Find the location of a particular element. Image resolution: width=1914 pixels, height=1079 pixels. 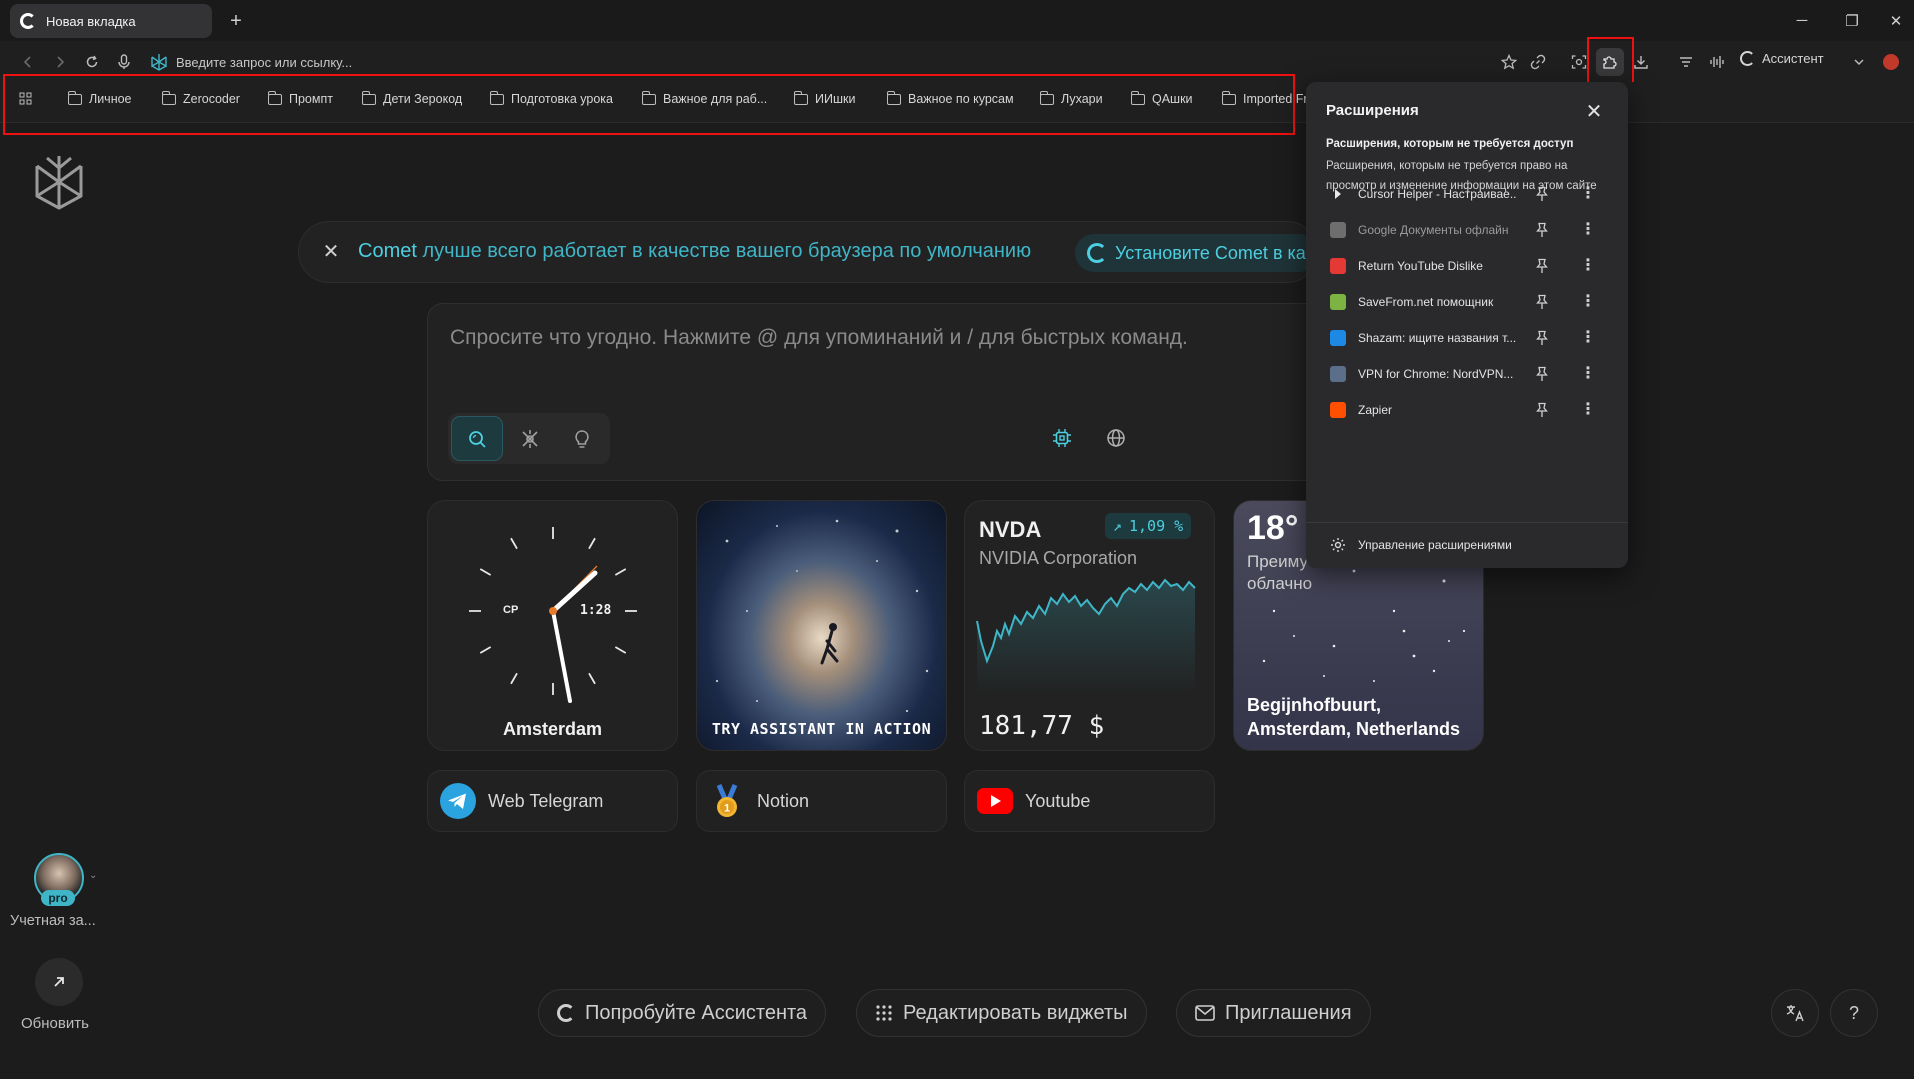

assistant-demo-widget: TRY ASSISTANT IN ACTION is located at coordinates (821, 625).